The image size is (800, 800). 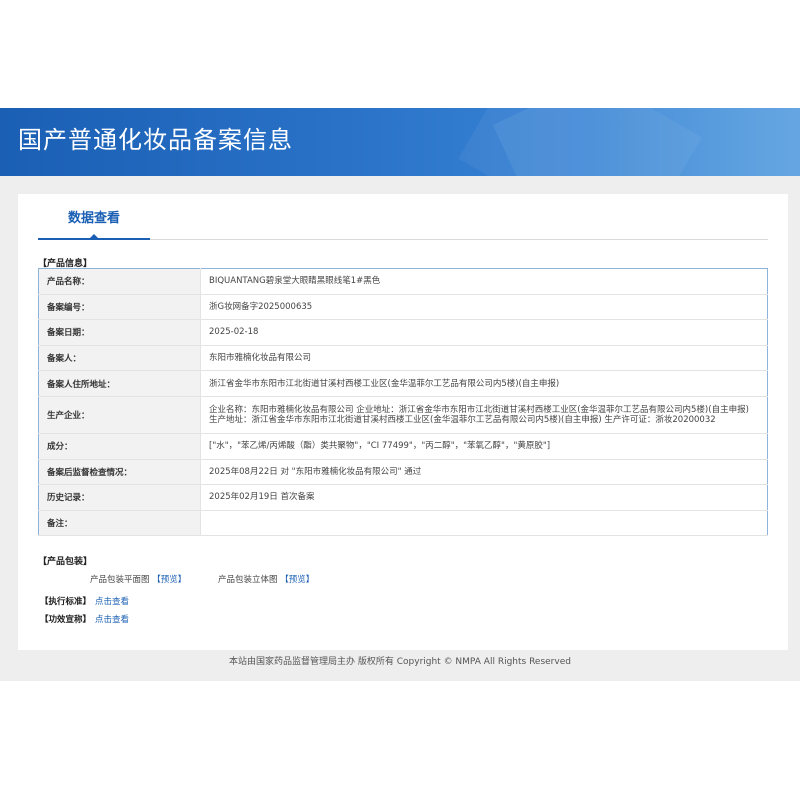 What do you see at coordinates (484, 358) in the screenshot?
I see `registrant-value: 东阳市雅楠化妆品有限公司` at bounding box center [484, 358].